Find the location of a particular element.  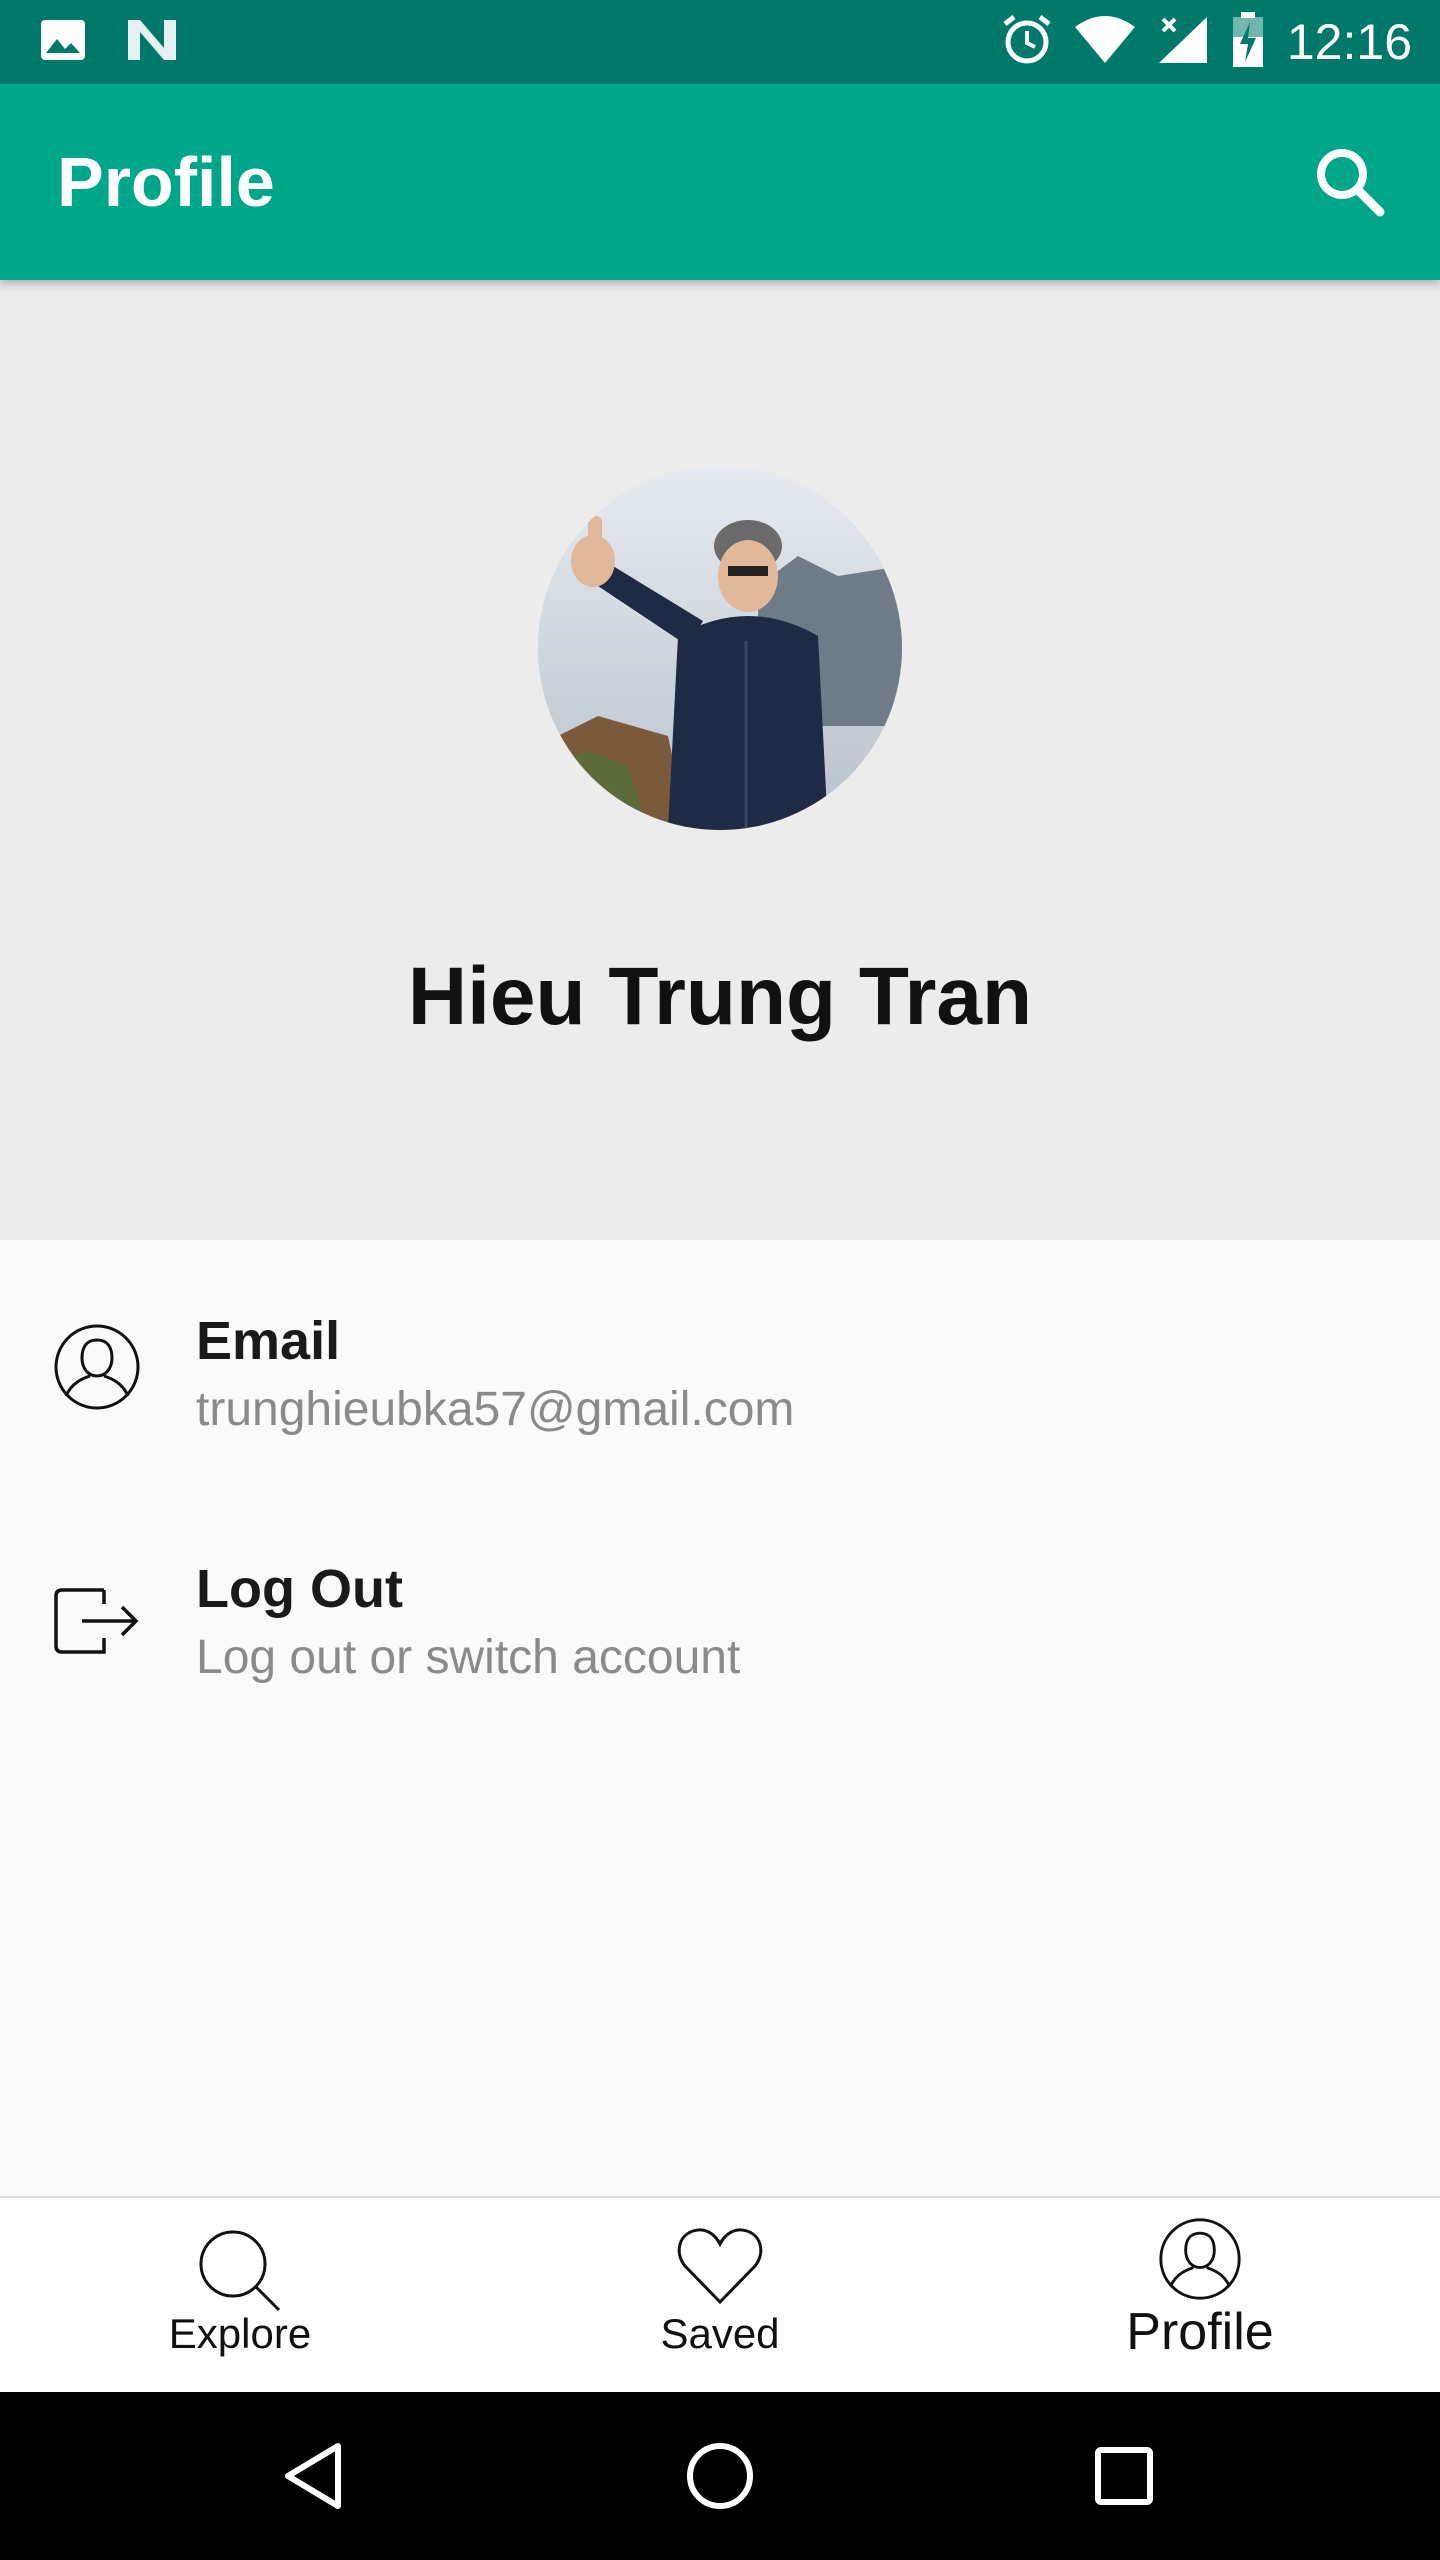

email-value: trunghieubka57@gmail.com is located at coordinates (495, 1409).